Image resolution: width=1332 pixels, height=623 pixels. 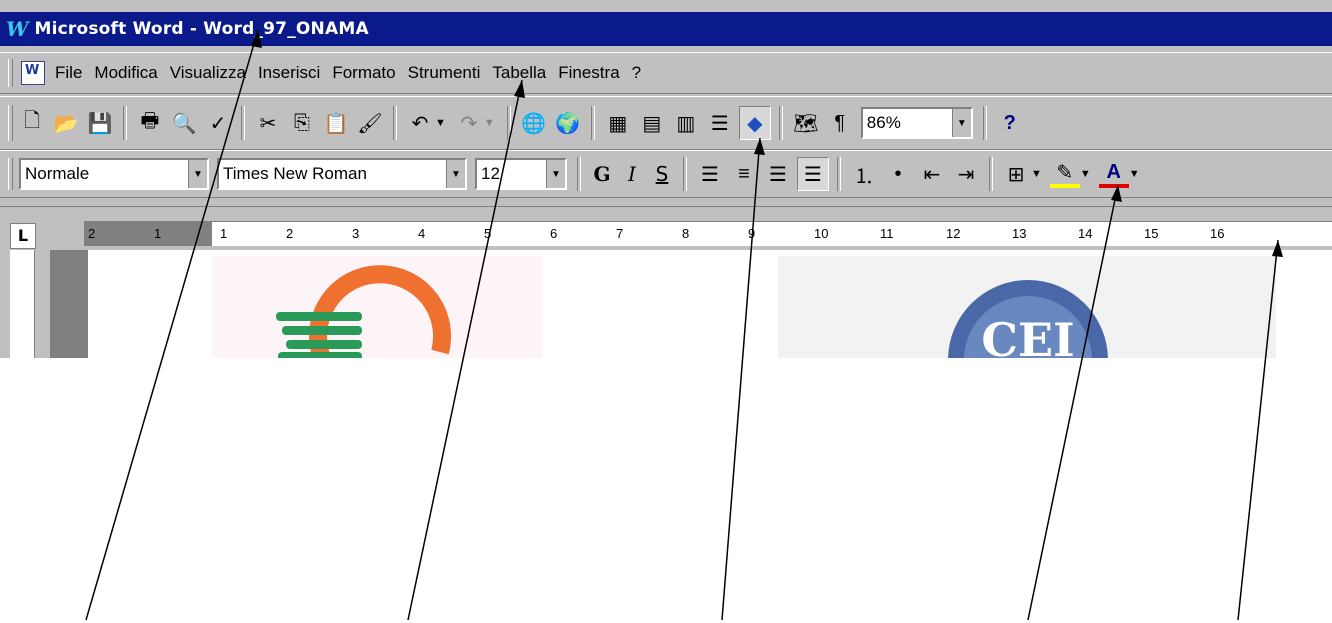 What do you see at coordinates (1036, 174) in the screenshot?
I see `borders-dropdown-icon: ▼` at bounding box center [1036, 174].